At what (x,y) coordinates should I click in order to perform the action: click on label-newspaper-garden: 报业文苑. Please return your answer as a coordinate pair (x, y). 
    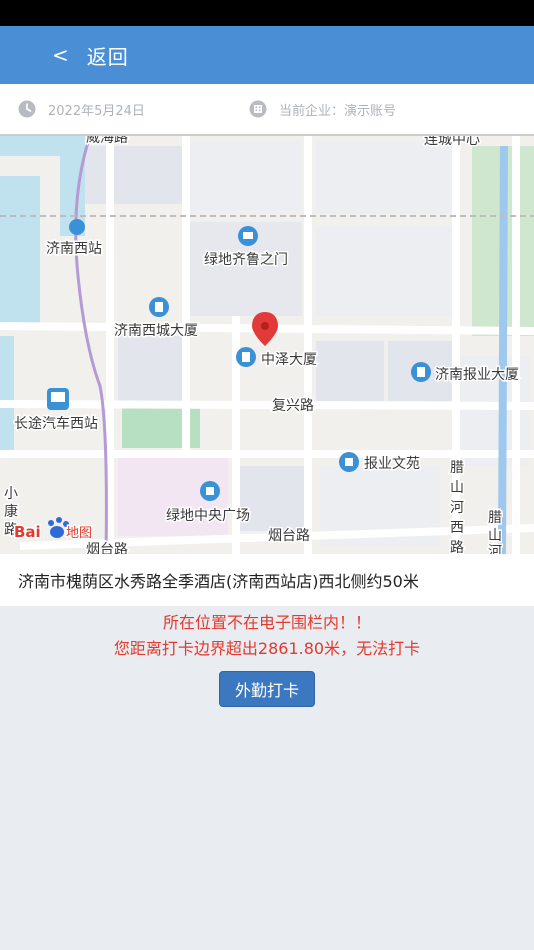
    Looking at the image, I should click on (392, 464).